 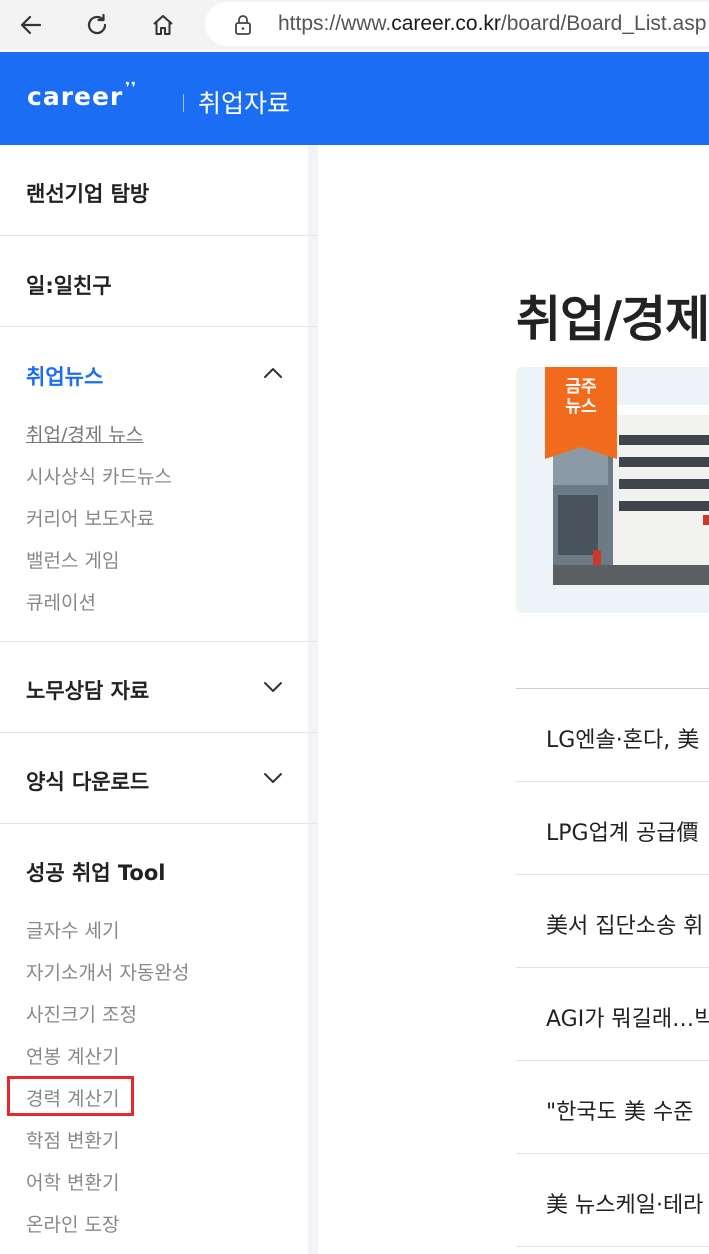 What do you see at coordinates (72, 1223) in the screenshot?
I see `sidebar-subitem-online-stamp: 온라인 도장` at bounding box center [72, 1223].